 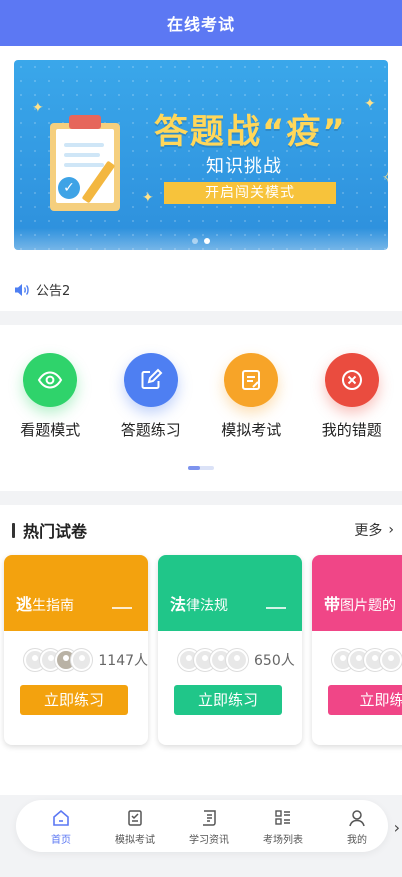 I want to click on participant-count: 650人, so click(x=274, y=661).